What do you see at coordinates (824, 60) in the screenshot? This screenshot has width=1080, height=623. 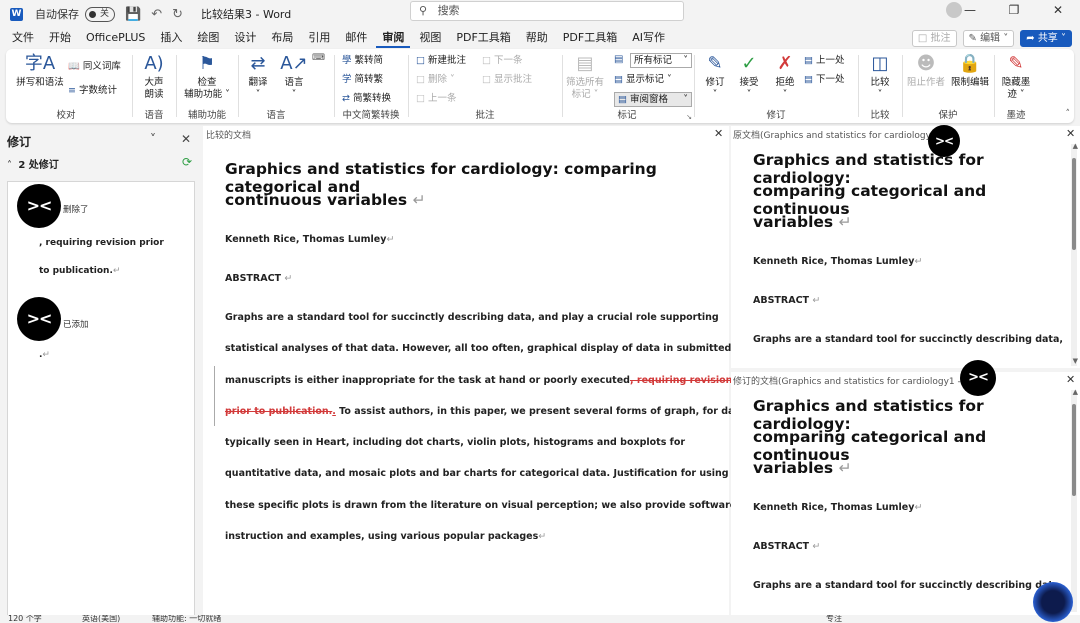 I see `previous-change-button: ▤ 上一处` at bounding box center [824, 60].